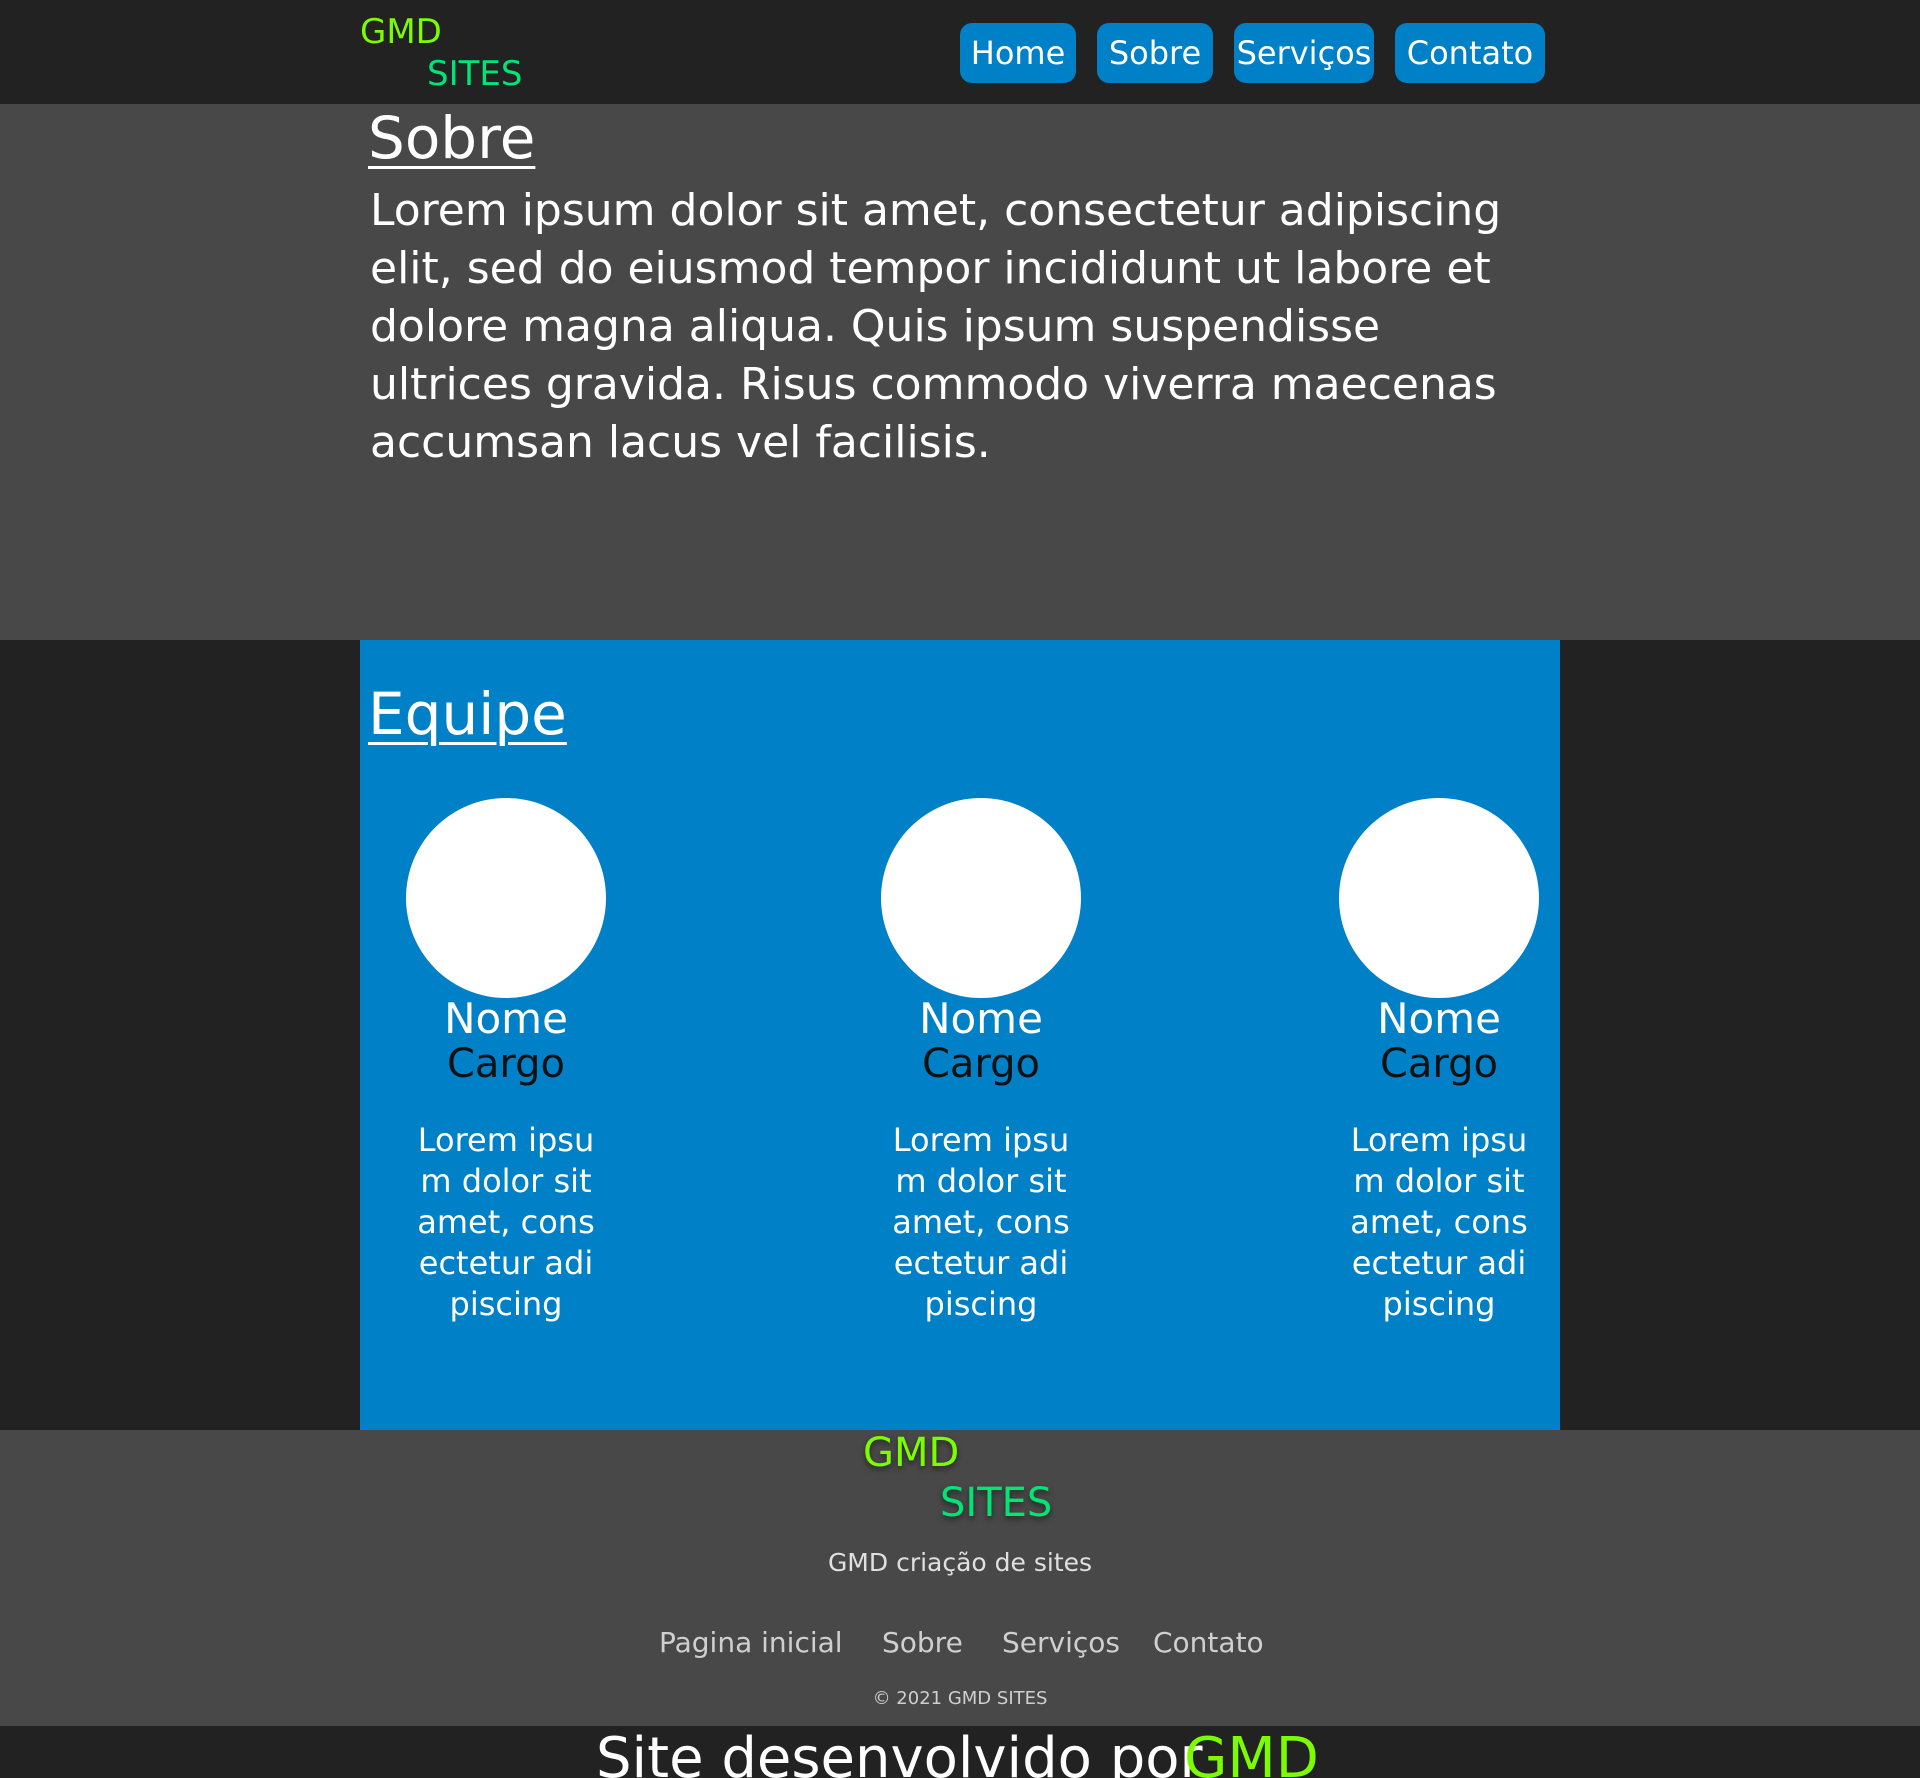 The width and height of the screenshot is (1920, 1778). I want to click on footer-logo: GMD SITES, so click(973, 1480).